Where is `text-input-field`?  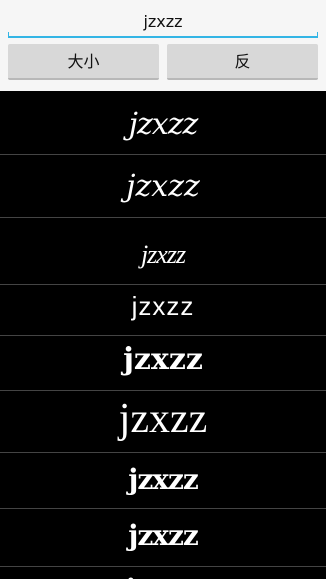 text-input-field is located at coordinates (163, 22).